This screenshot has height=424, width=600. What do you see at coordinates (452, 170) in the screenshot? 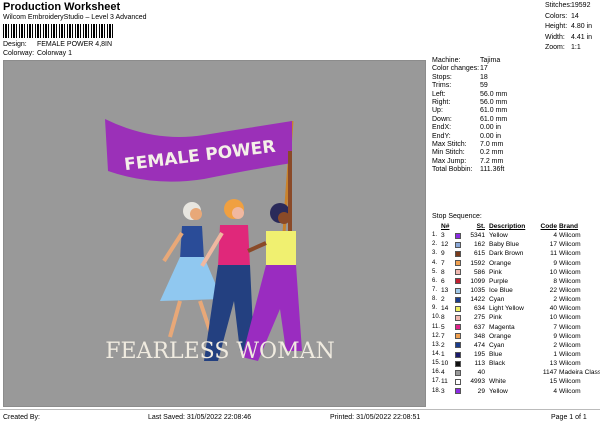
I see `machine-label: Total Bobbin:` at bounding box center [452, 170].